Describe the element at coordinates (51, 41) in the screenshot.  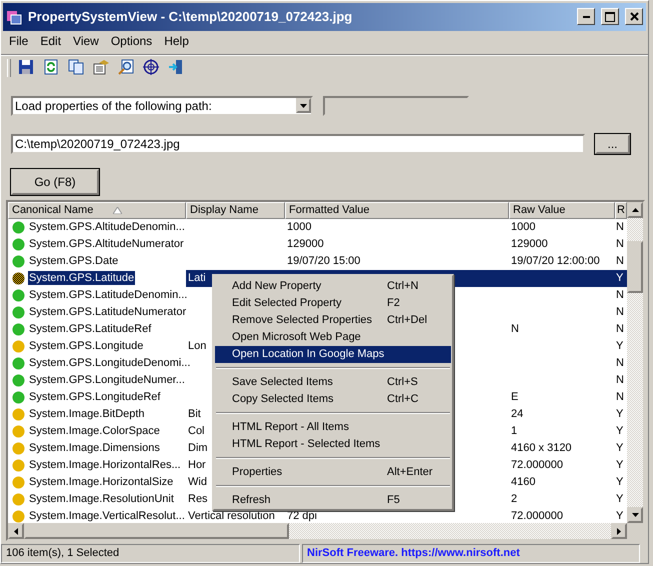
I see `menu-item: Edit` at that location.